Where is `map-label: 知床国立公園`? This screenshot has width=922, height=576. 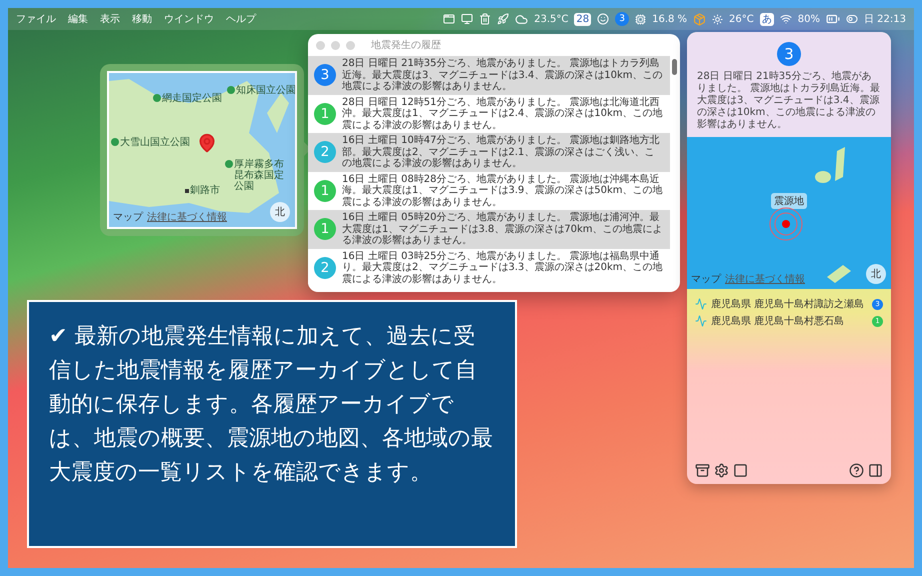 map-label: 知床国立公園 is located at coordinates (261, 90).